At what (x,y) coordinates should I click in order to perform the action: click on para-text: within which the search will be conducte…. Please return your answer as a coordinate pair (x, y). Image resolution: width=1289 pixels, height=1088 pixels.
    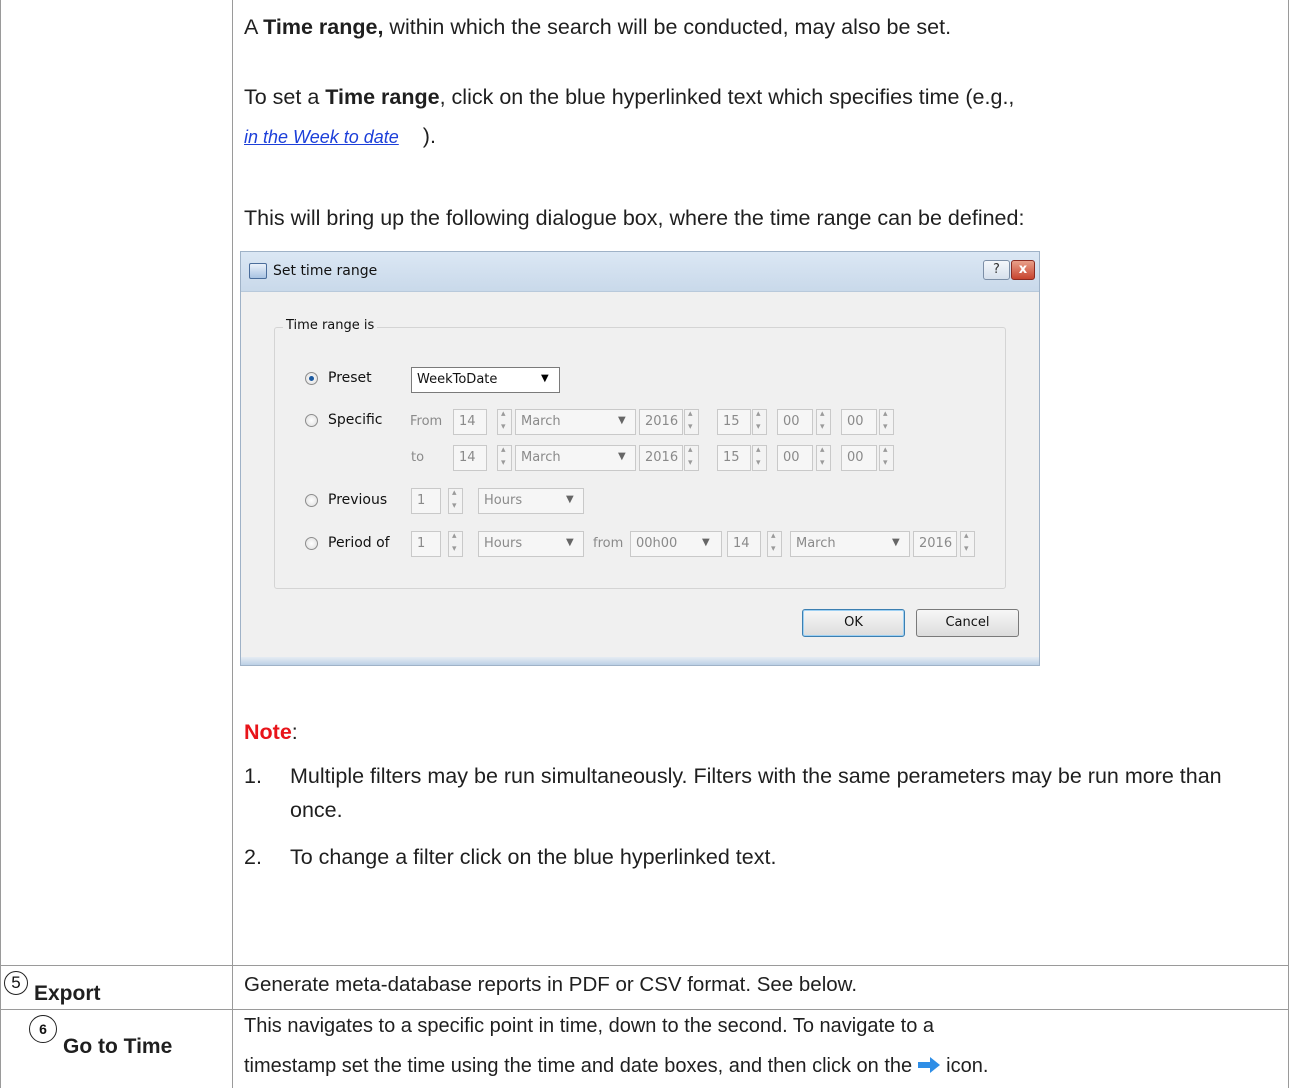
    Looking at the image, I should click on (667, 27).